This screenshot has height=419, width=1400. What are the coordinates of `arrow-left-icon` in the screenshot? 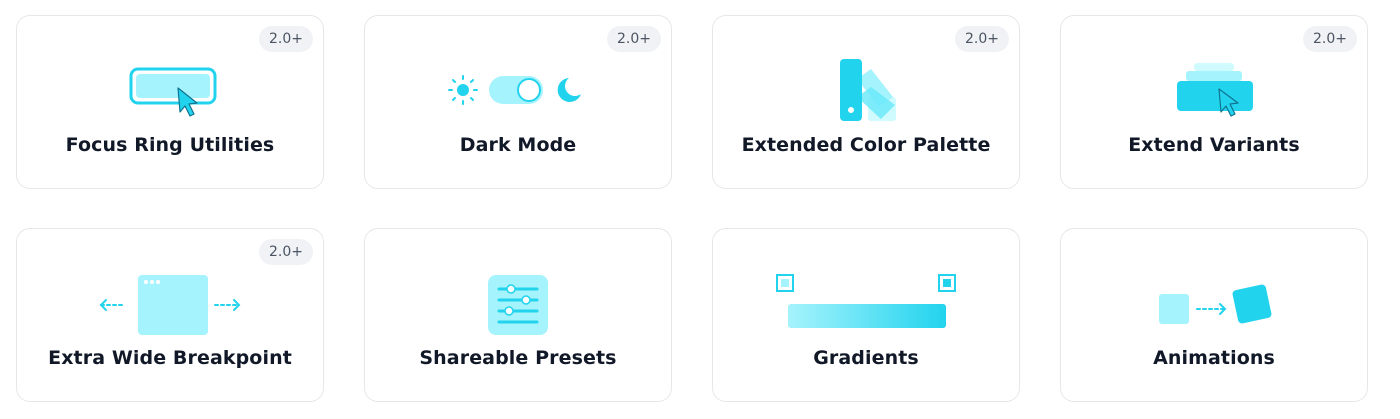 It's located at (112, 305).